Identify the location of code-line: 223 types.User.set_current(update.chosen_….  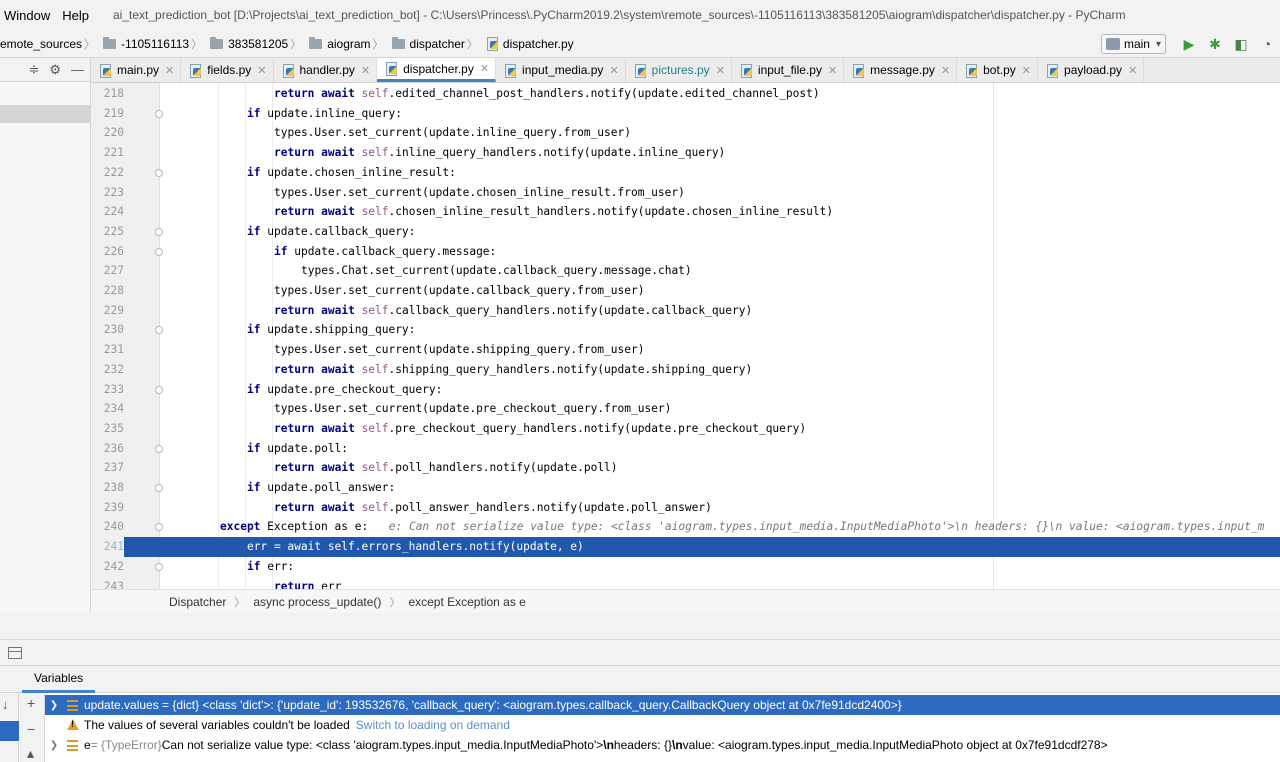
(685, 193).